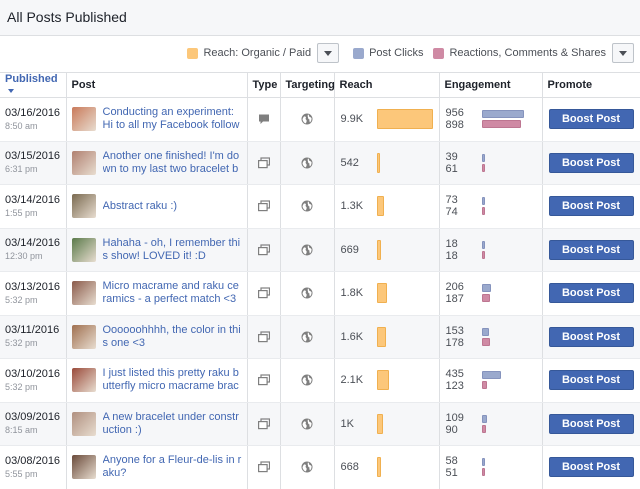 The image size is (640, 489). Describe the element at coordinates (33, 199) in the screenshot. I see `post-date: 03/14/2016` at that location.